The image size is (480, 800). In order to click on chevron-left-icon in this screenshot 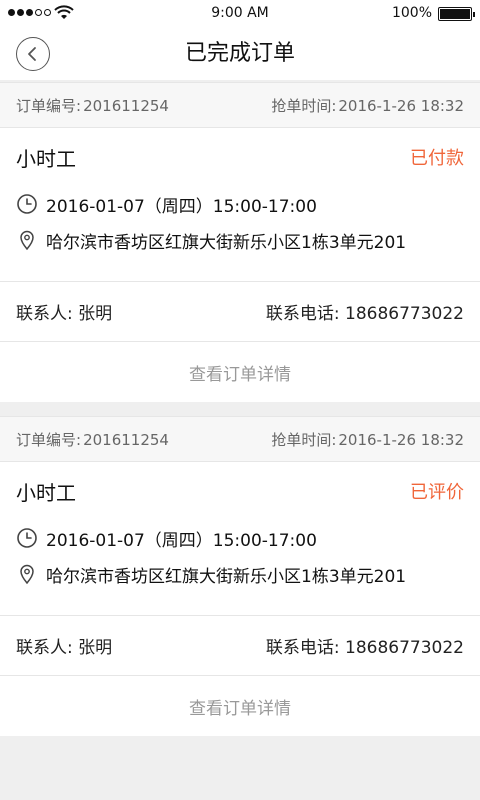, I will do `click(32, 54)`.